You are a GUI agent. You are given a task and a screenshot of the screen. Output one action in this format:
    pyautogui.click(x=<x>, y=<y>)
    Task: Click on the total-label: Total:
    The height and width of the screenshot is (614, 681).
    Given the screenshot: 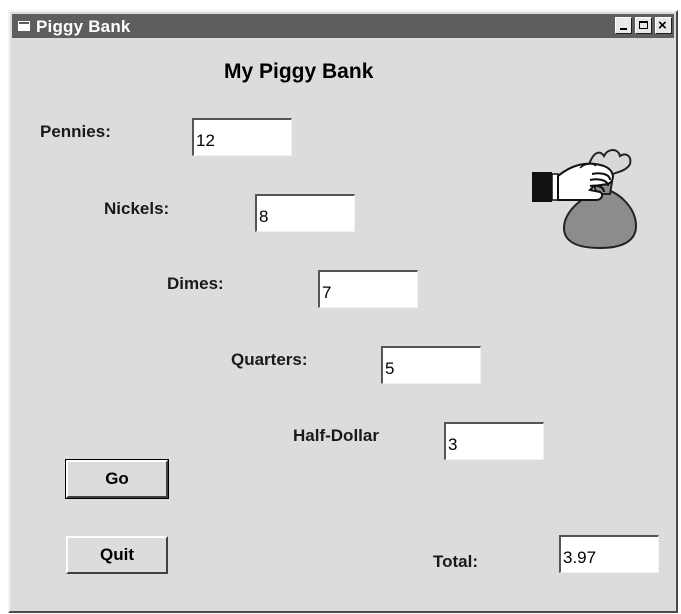 What is the action you would take?
    pyautogui.click(x=456, y=561)
    